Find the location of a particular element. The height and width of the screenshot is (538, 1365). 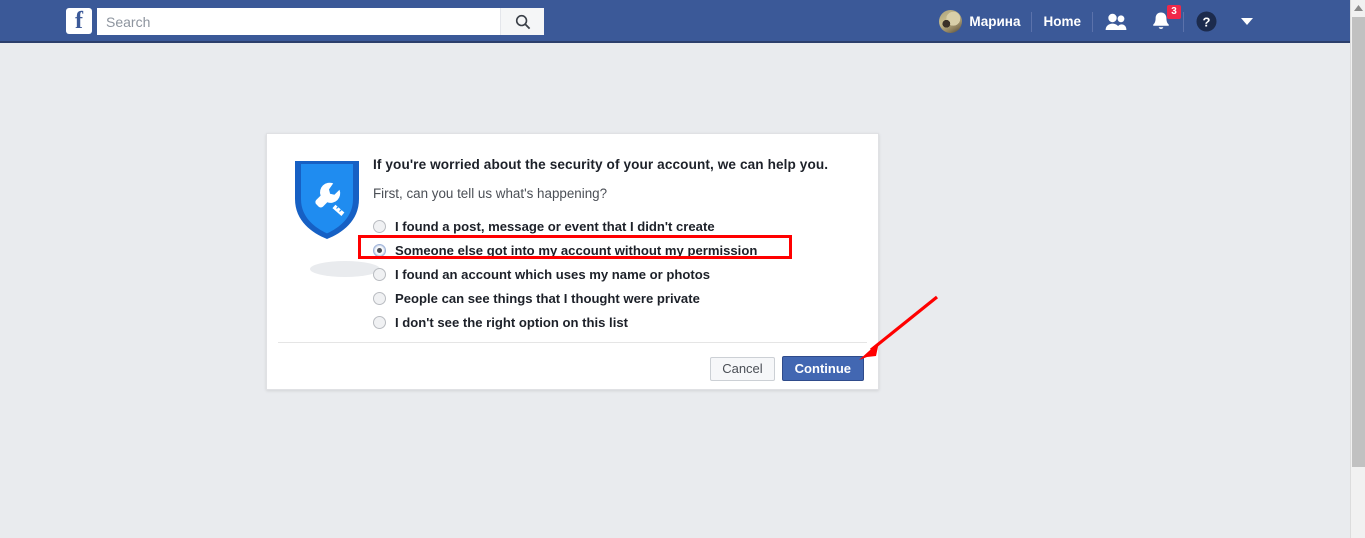

search-submit-button is located at coordinates (522, 21).